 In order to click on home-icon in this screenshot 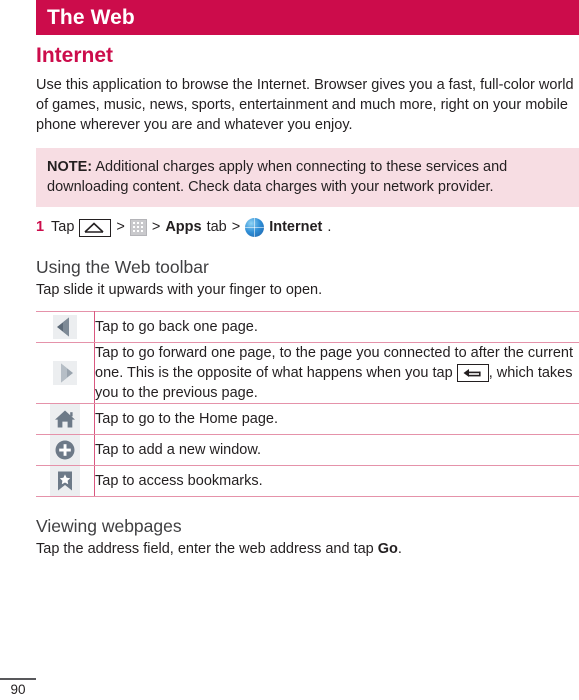, I will do `click(65, 419)`.